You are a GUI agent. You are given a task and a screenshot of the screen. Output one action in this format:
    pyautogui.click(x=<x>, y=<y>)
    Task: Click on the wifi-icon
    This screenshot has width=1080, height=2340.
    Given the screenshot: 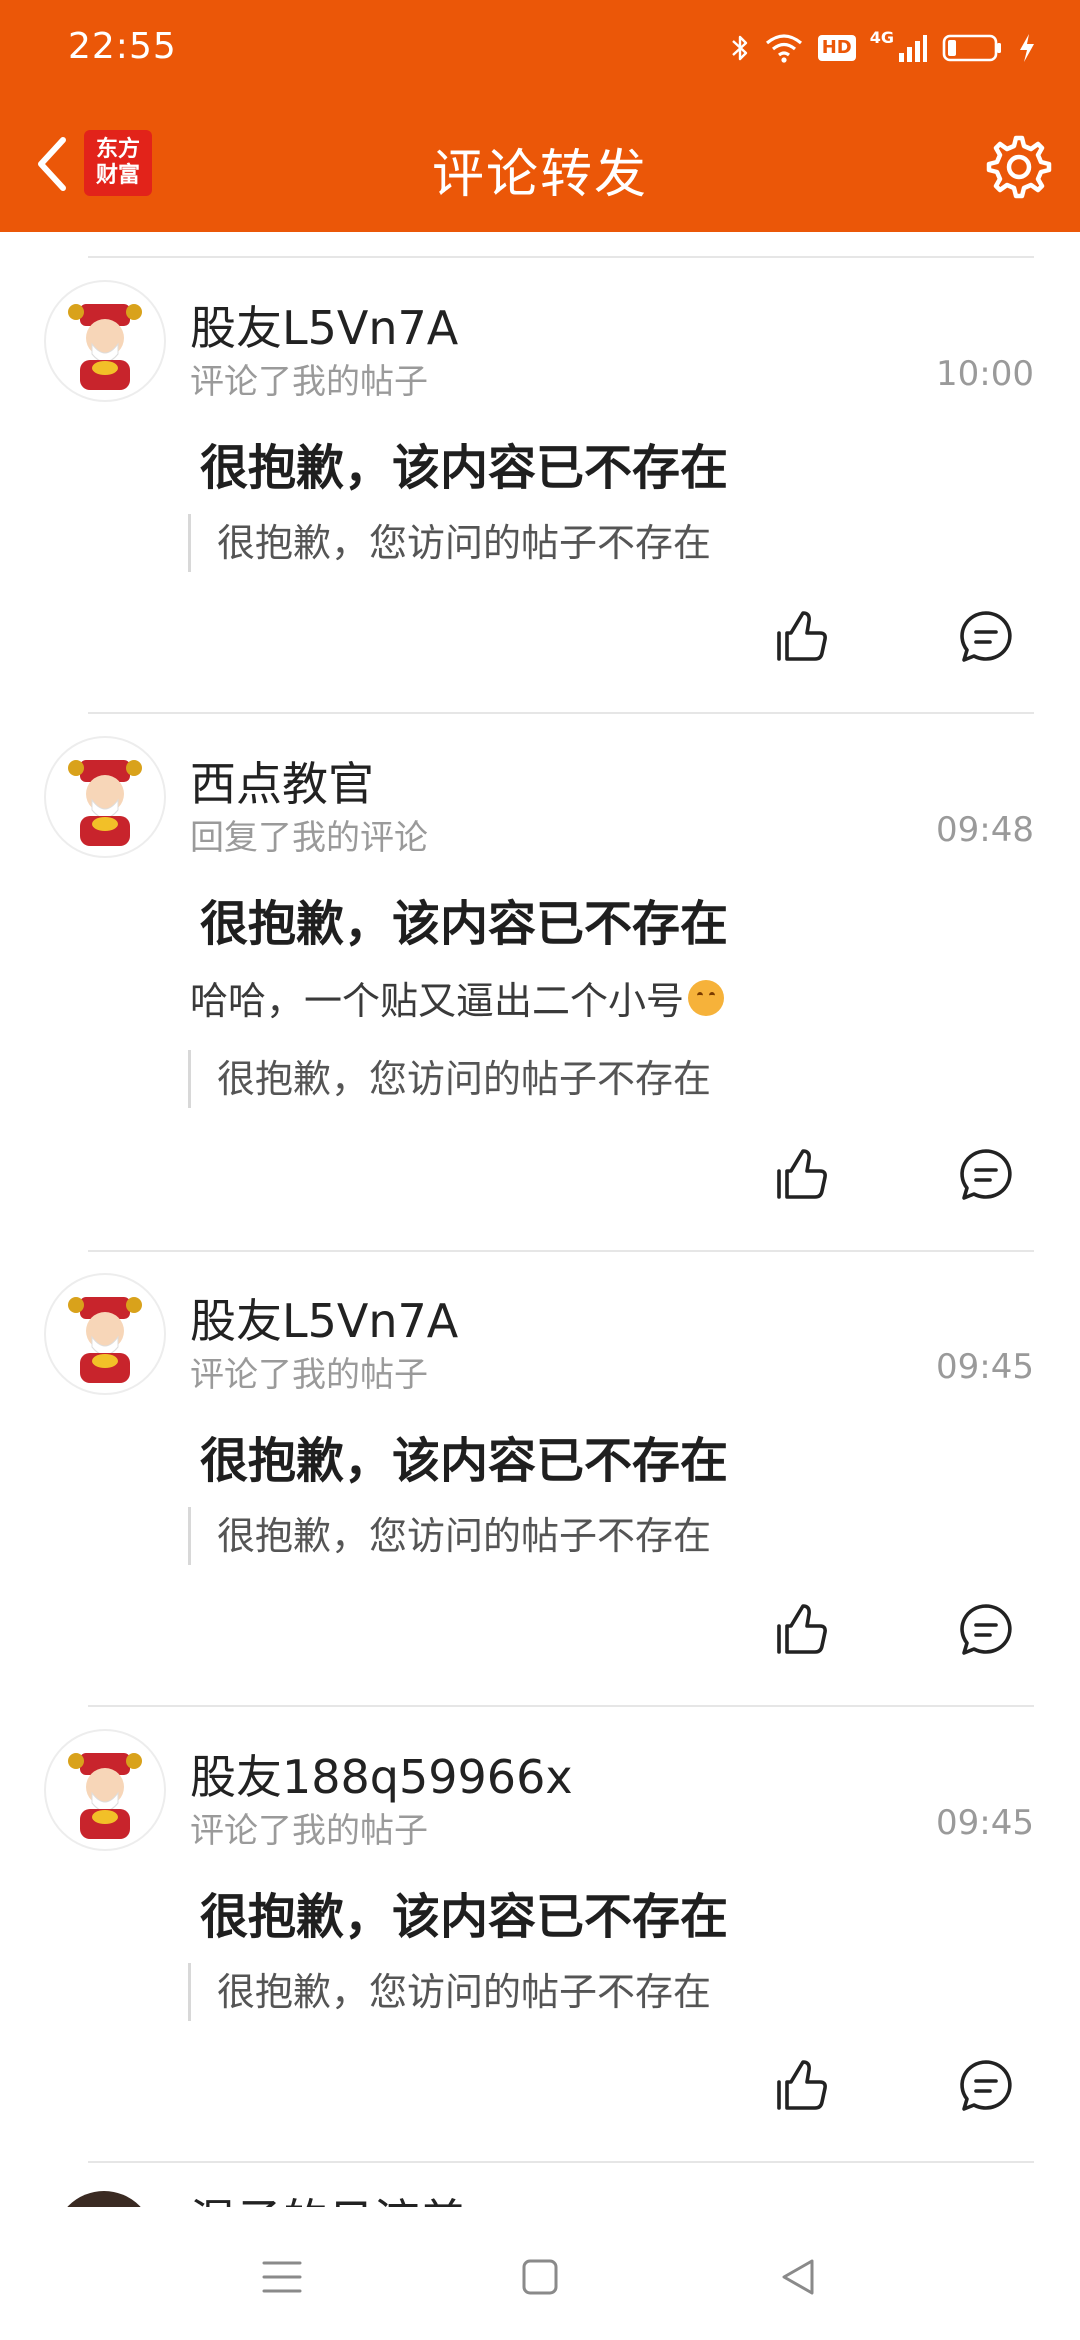 What is the action you would take?
    pyautogui.click(x=784, y=48)
    